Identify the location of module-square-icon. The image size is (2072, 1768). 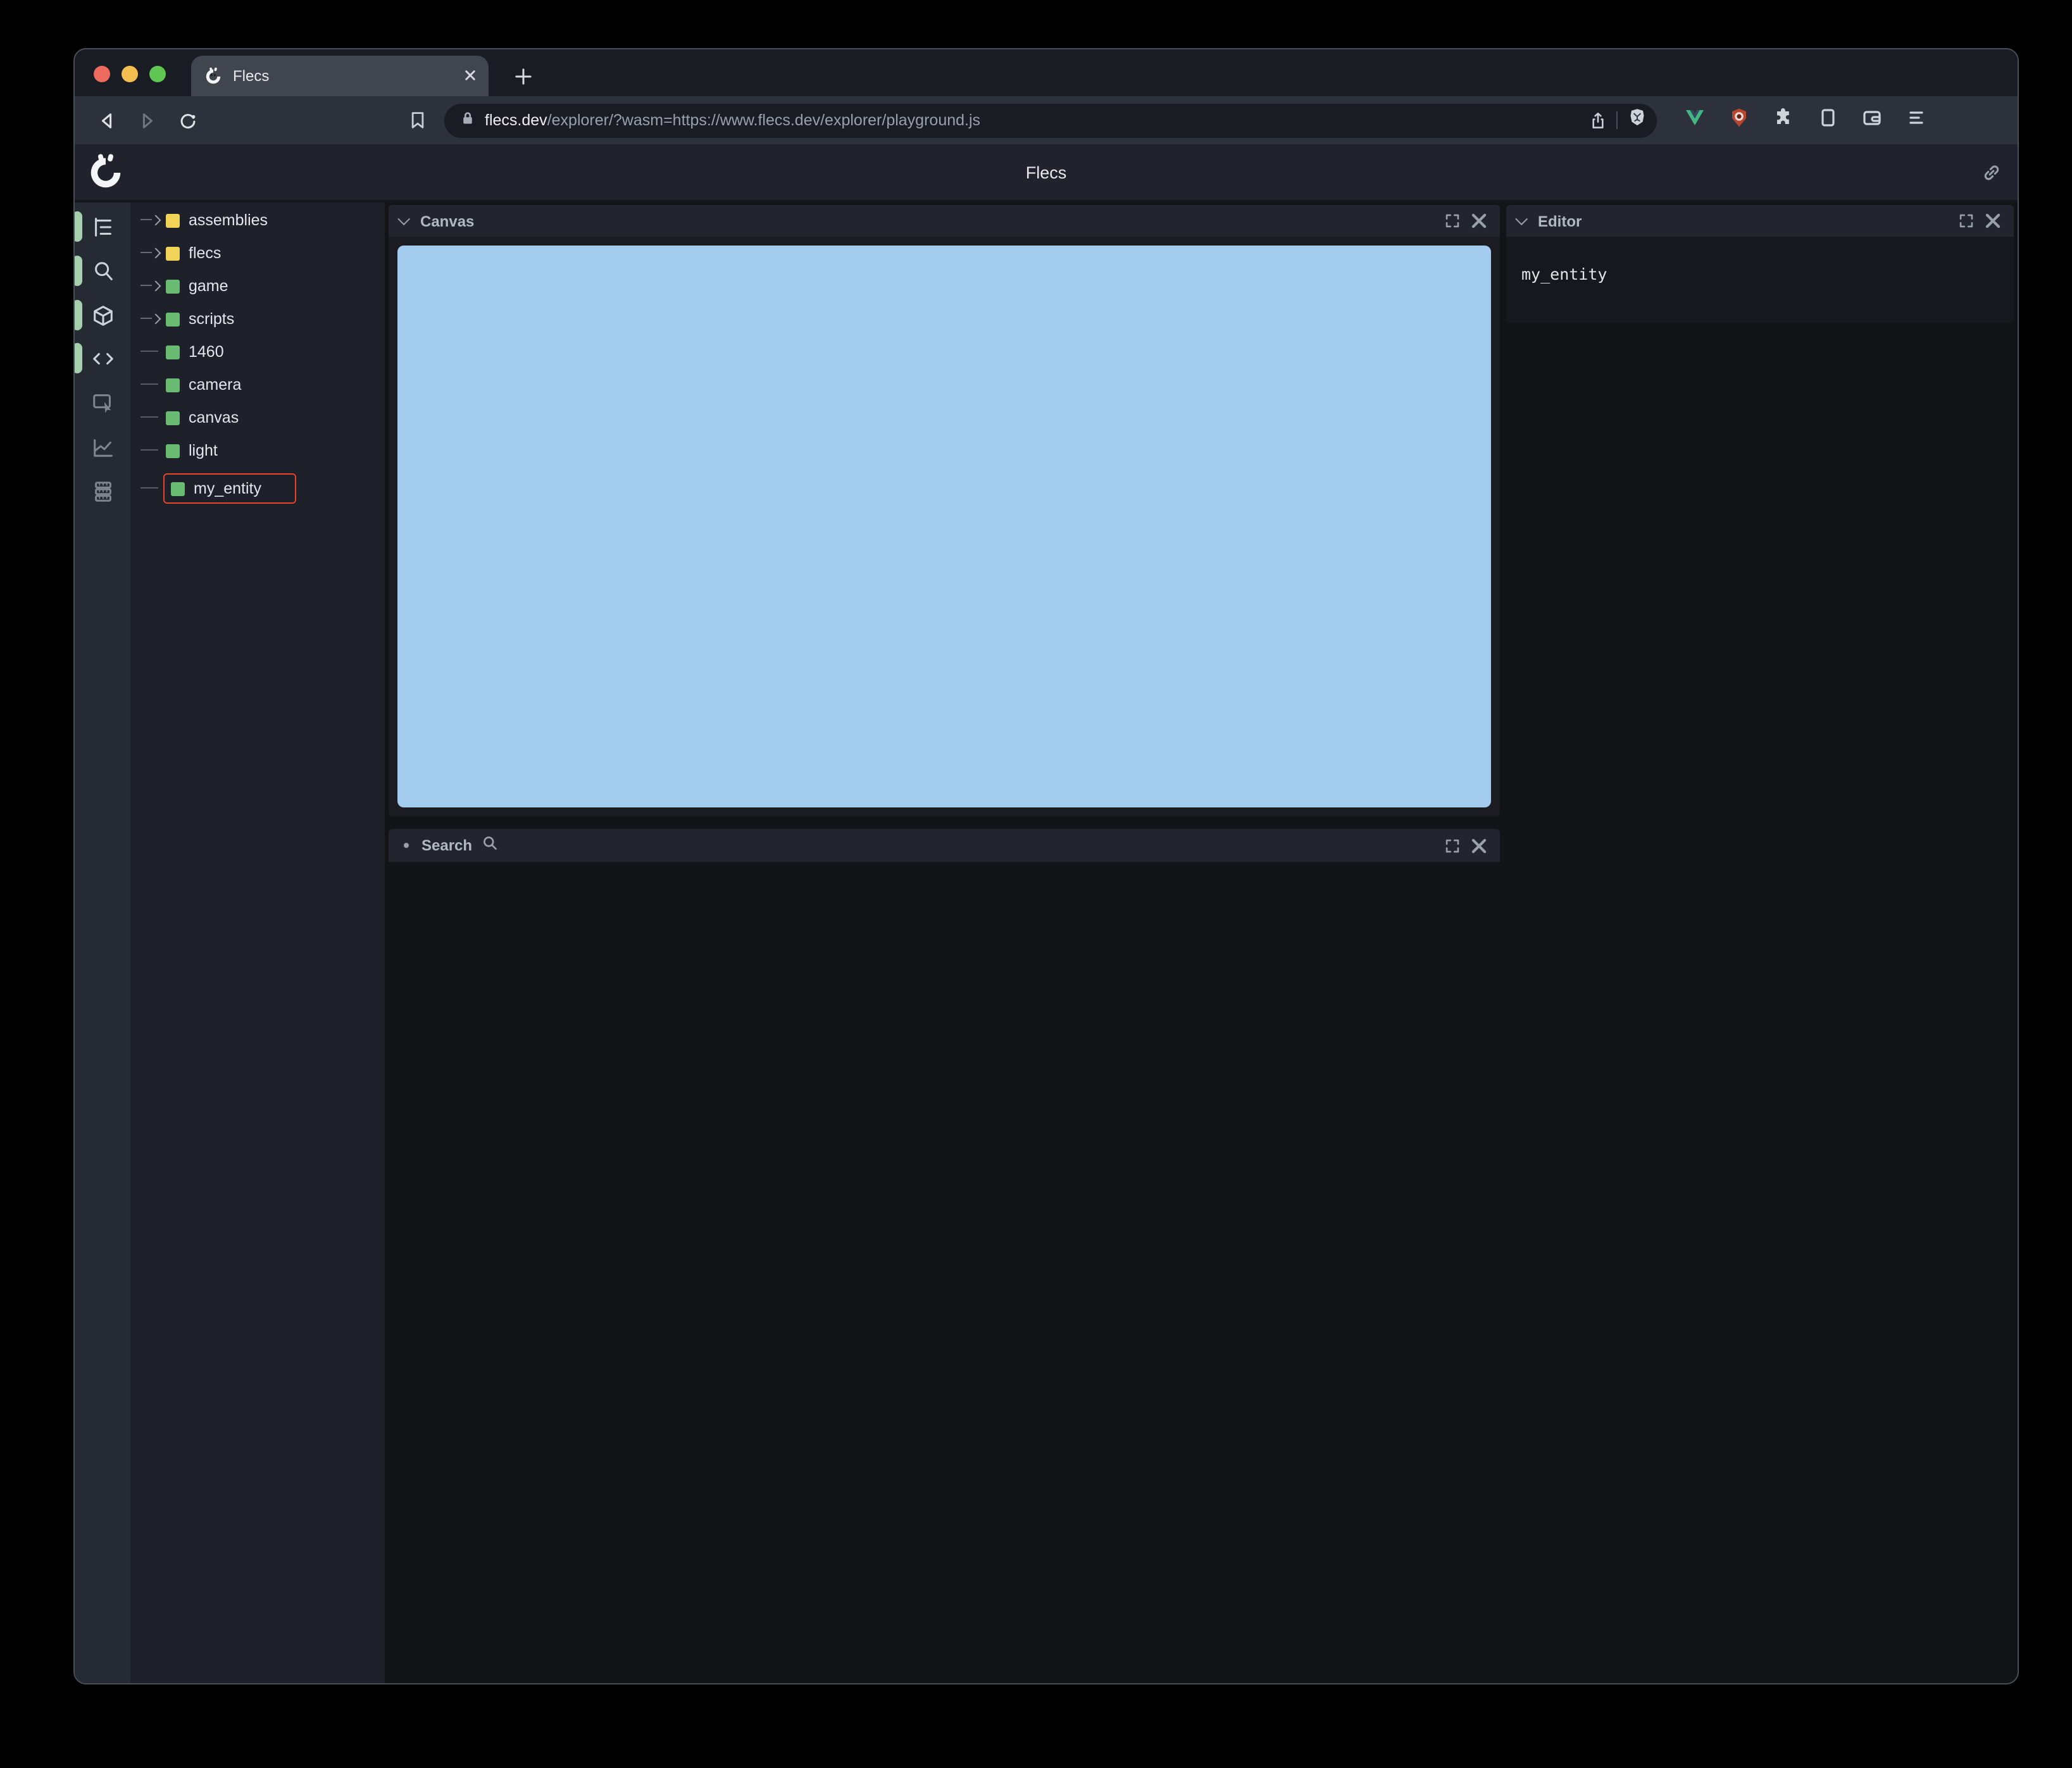
(173, 220).